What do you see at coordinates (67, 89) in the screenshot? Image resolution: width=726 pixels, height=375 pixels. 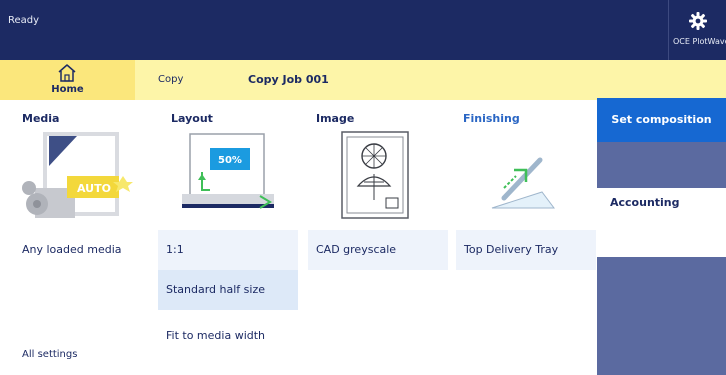 I see `home-label: Home` at bounding box center [67, 89].